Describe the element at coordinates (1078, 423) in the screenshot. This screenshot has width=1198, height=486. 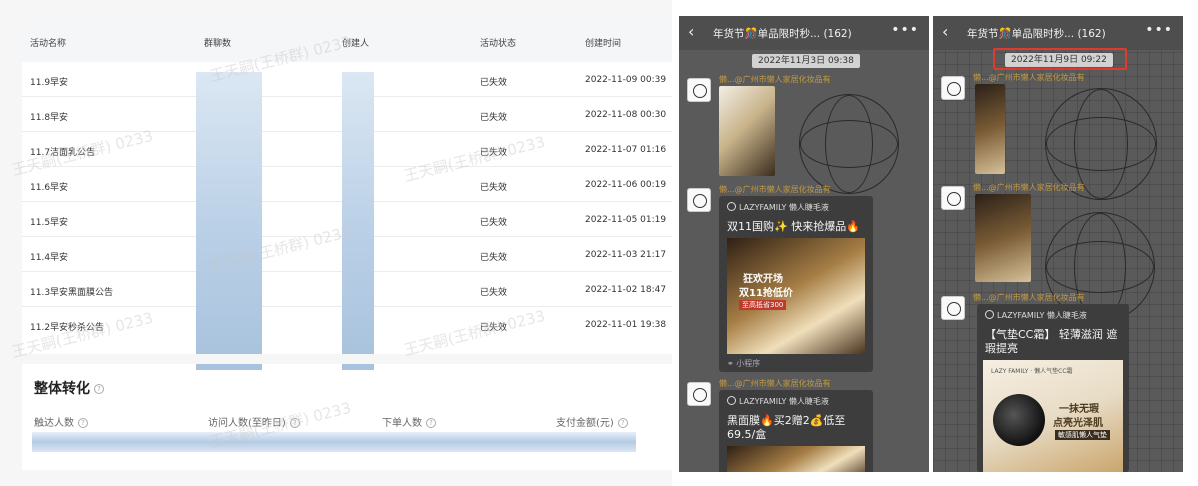
I see `promo-line: 点亮光泽肌` at that location.